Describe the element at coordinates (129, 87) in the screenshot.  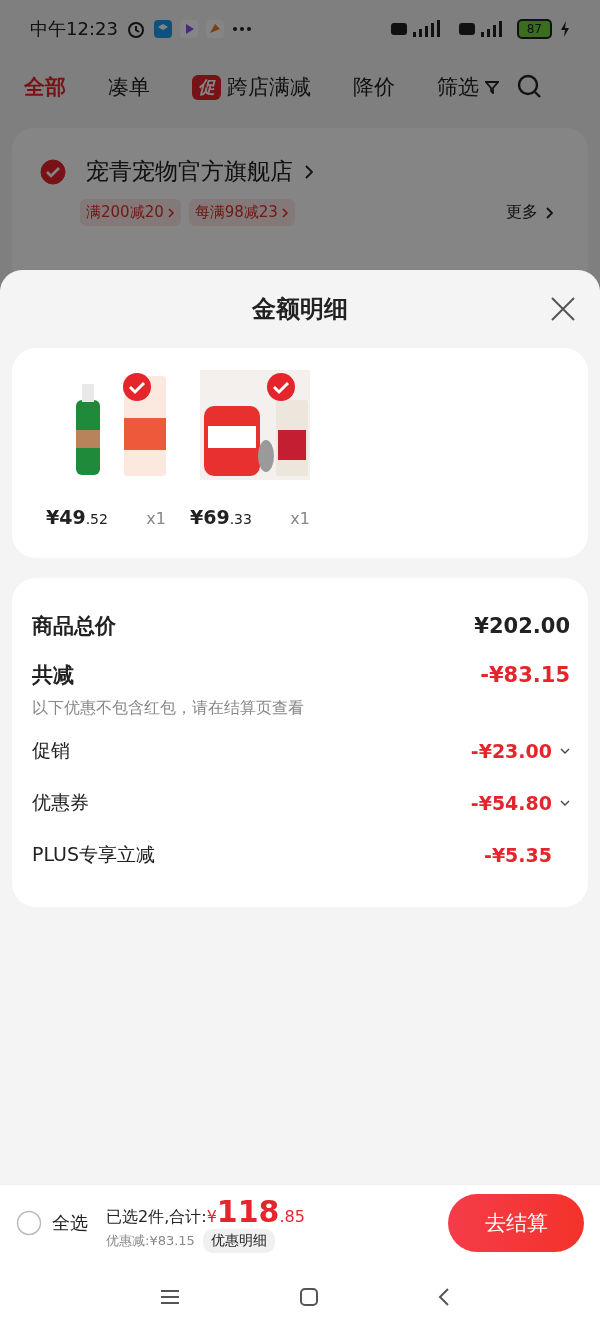
I see `filter-tab: 凑单` at that location.